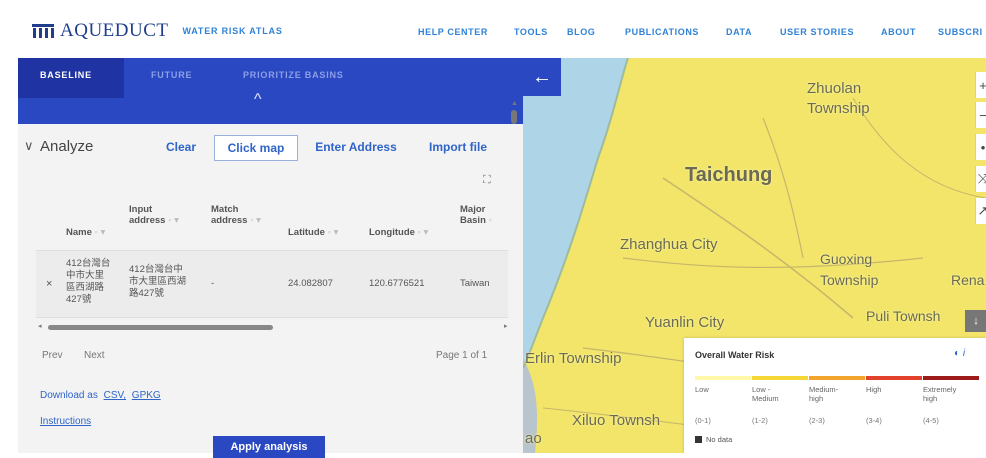 Image resolution: width=986 pixels, height=458 pixels. What do you see at coordinates (514, 178) in the screenshot?
I see `vertical-scrollbar: ▲` at bounding box center [514, 178].